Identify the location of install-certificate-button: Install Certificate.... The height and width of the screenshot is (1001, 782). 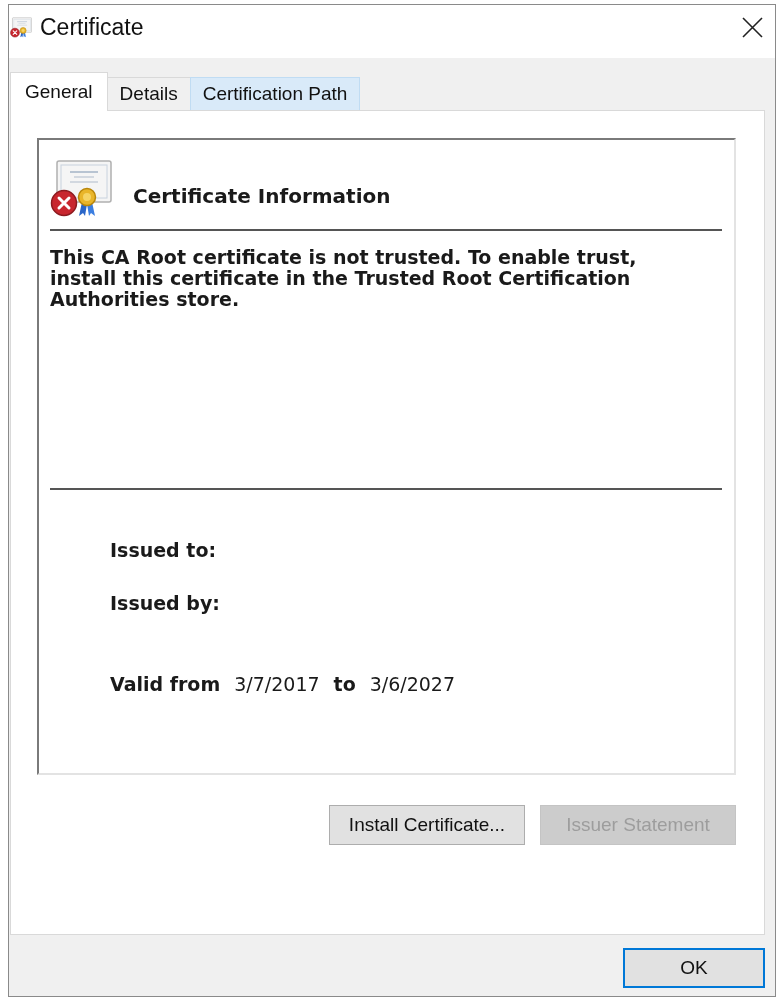
(427, 825).